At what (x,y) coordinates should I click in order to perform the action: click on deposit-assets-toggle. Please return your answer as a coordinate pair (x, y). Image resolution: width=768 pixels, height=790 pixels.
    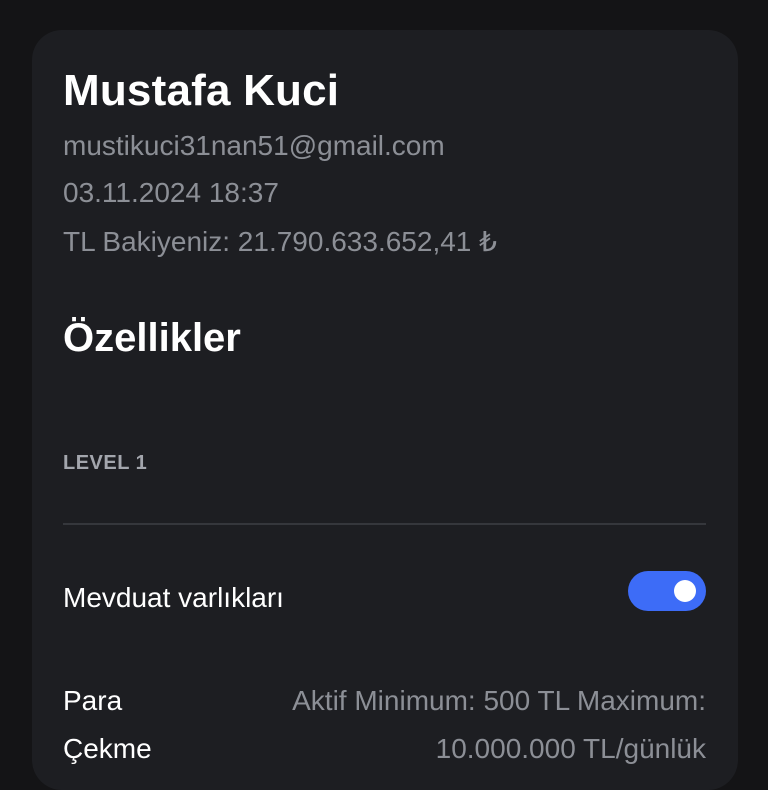
    Looking at the image, I should click on (667, 591).